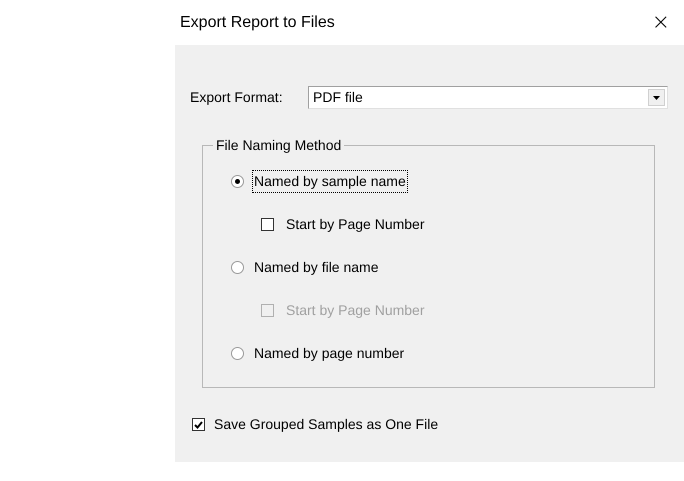 Image resolution: width=684 pixels, height=481 pixels. What do you see at coordinates (237, 97) in the screenshot?
I see `export-format-label: Export Format:` at bounding box center [237, 97].